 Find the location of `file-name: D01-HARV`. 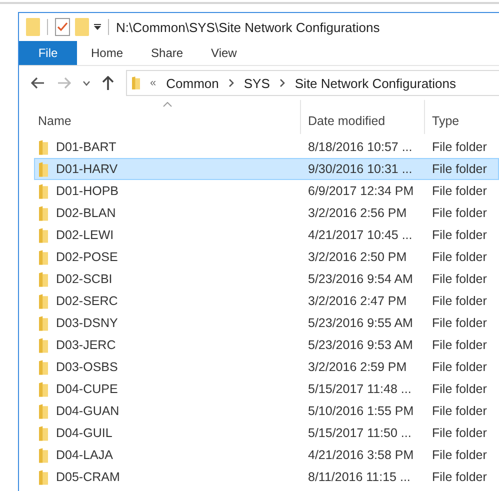

file-name: D01-HARV is located at coordinates (87, 169).